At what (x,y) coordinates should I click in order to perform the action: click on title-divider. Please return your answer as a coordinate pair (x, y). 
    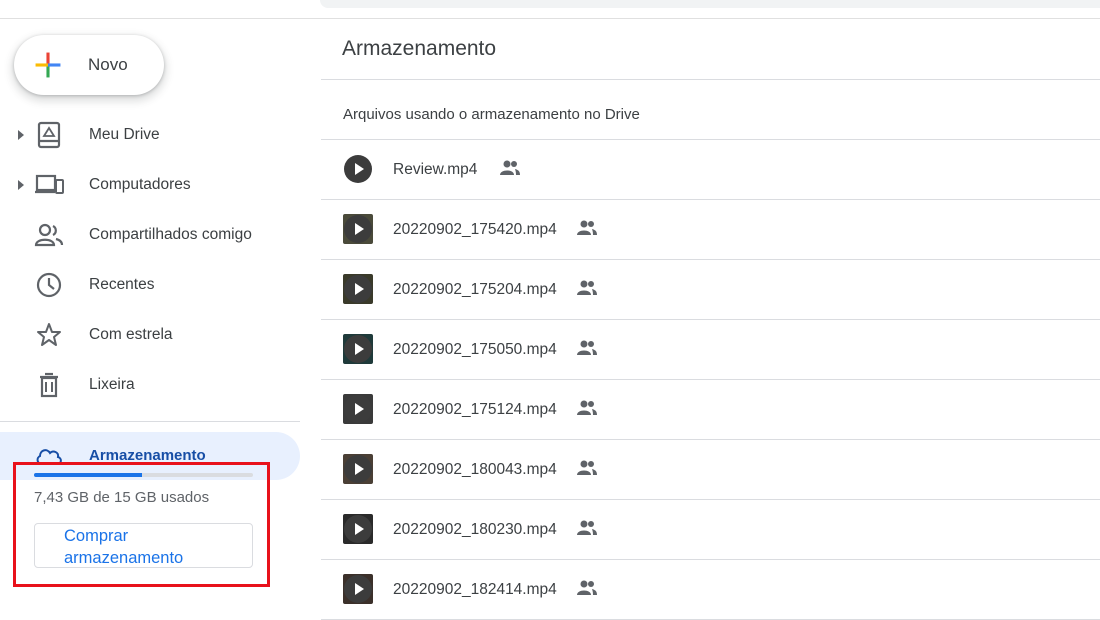
    Looking at the image, I should click on (710, 79).